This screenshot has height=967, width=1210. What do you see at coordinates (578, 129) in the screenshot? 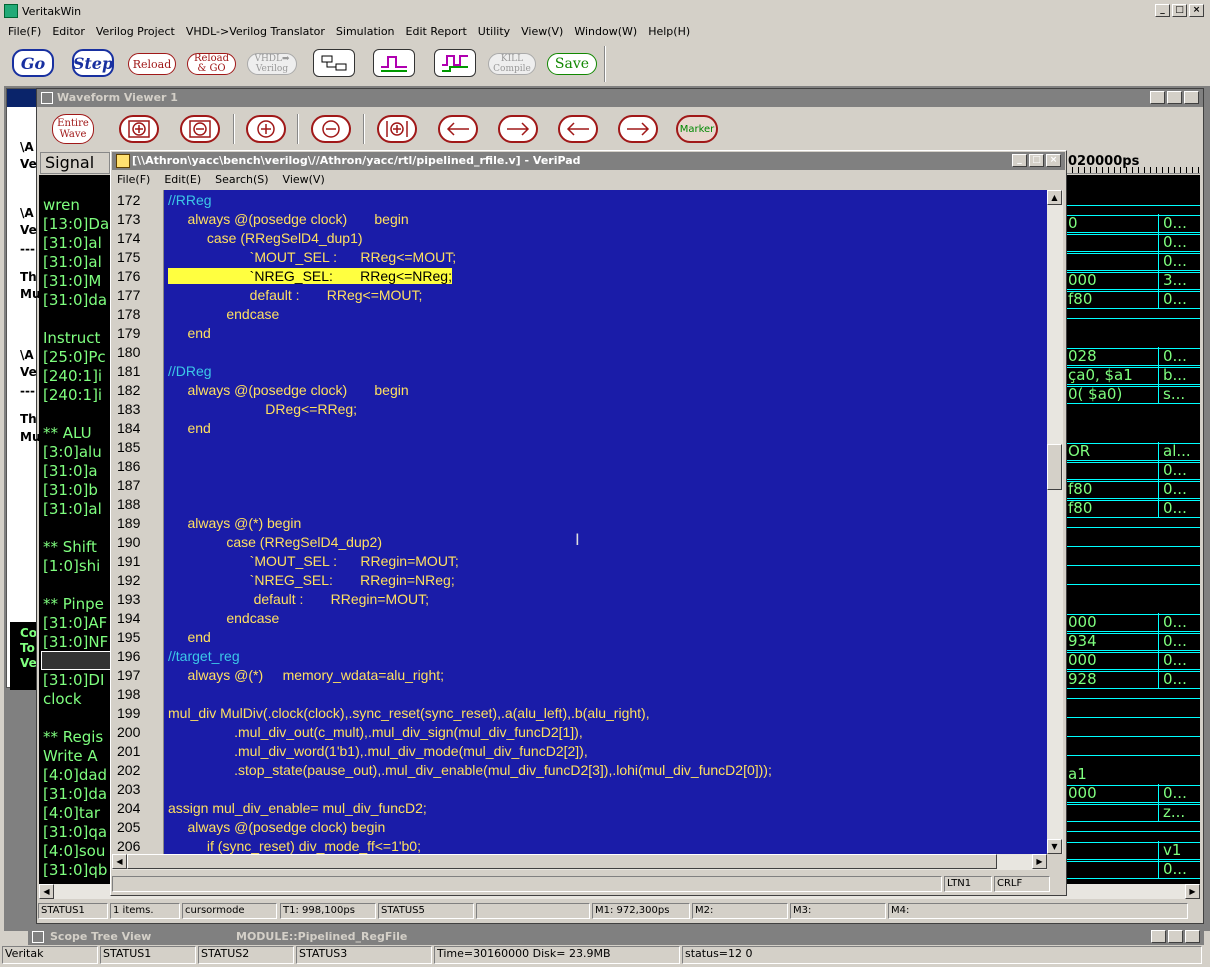
I see `prev-marker-button` at bounding box center [578, 129].